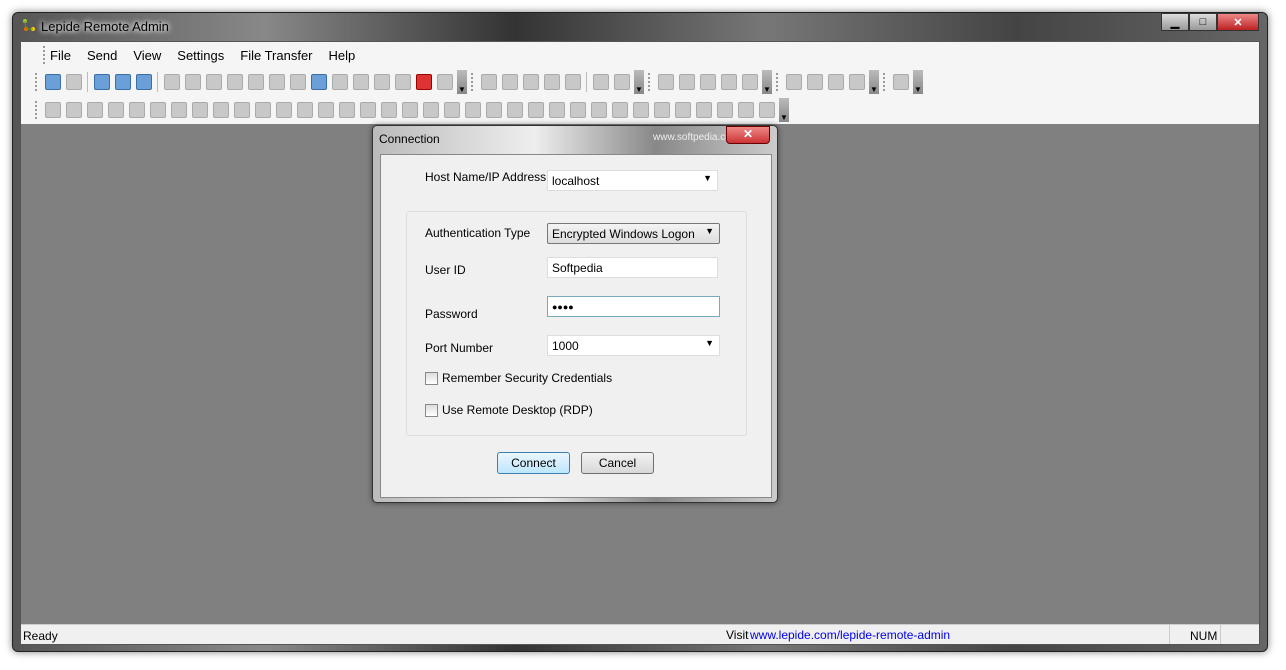  I want to click on report-icon, so click(749, 82).